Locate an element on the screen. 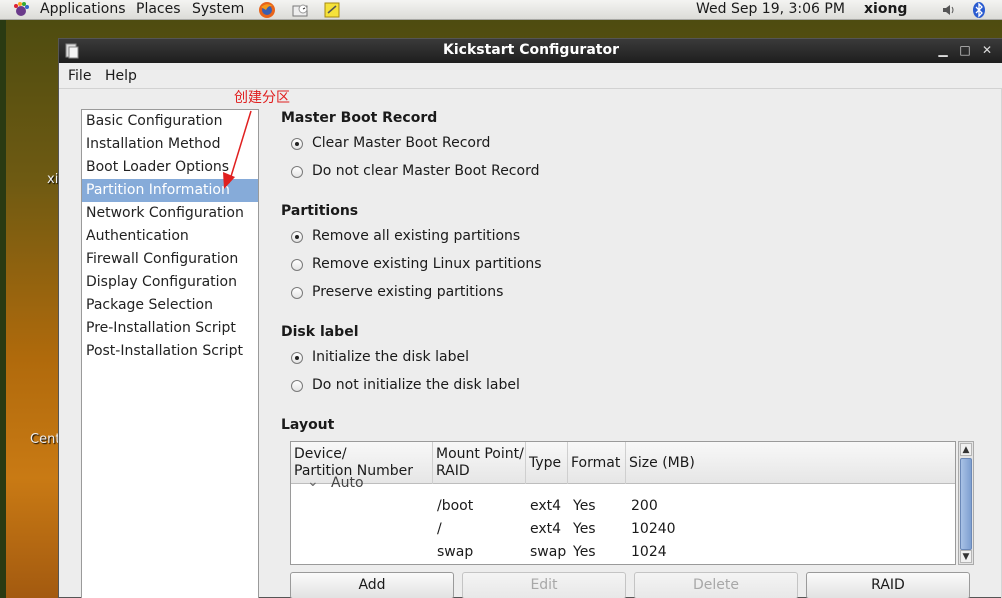  mbr-title: Master Boot Record is located at coordinates (359, 118).